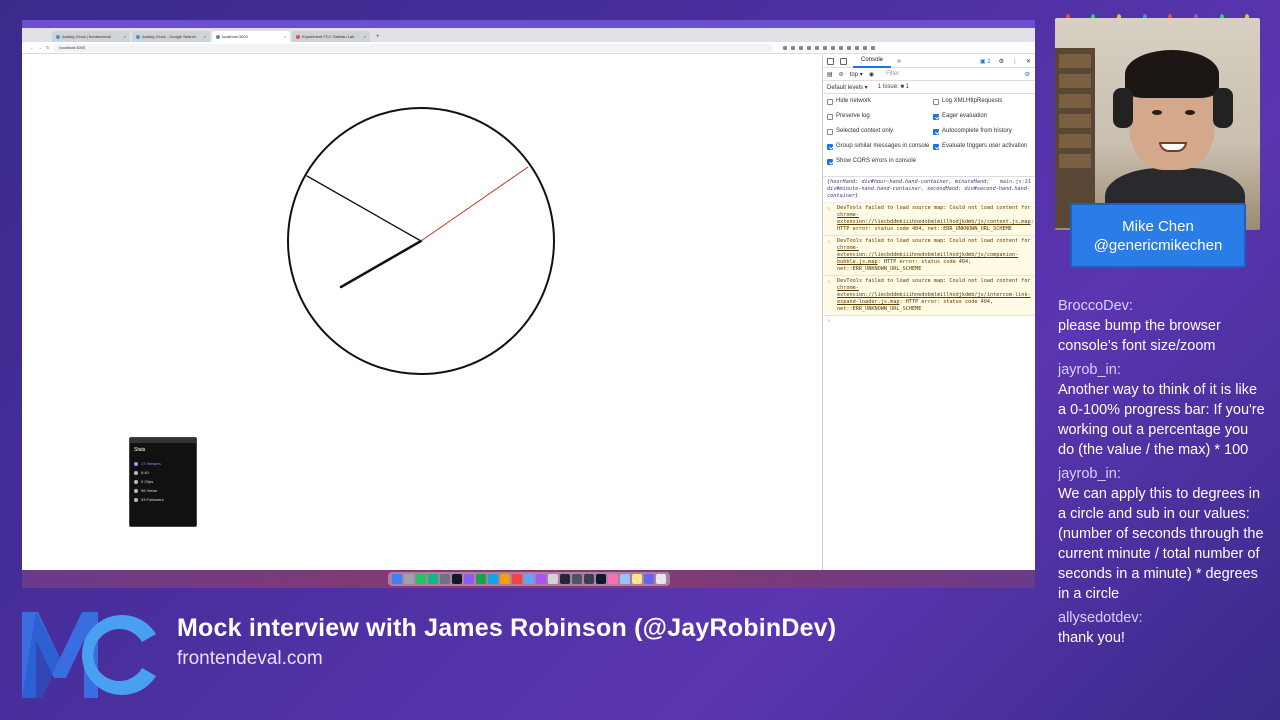 Image resolution: width=1280 pixels, height=720 pixels. What do you see at coordinates (984, 104) in the screenshot?
I see `console-setting-checkbox: Log XMLHttpRequests` at bounding box center [984, 104].